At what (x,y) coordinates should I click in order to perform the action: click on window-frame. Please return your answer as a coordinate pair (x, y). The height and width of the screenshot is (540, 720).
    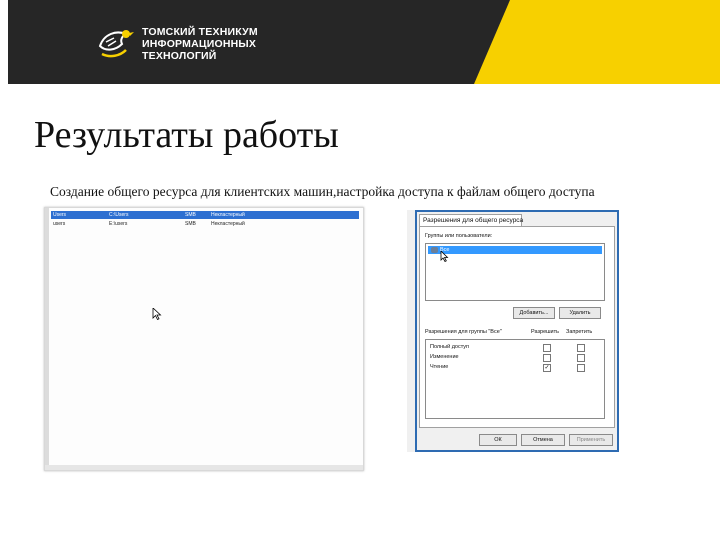
    Looking at the image, I should click on (47, 339).